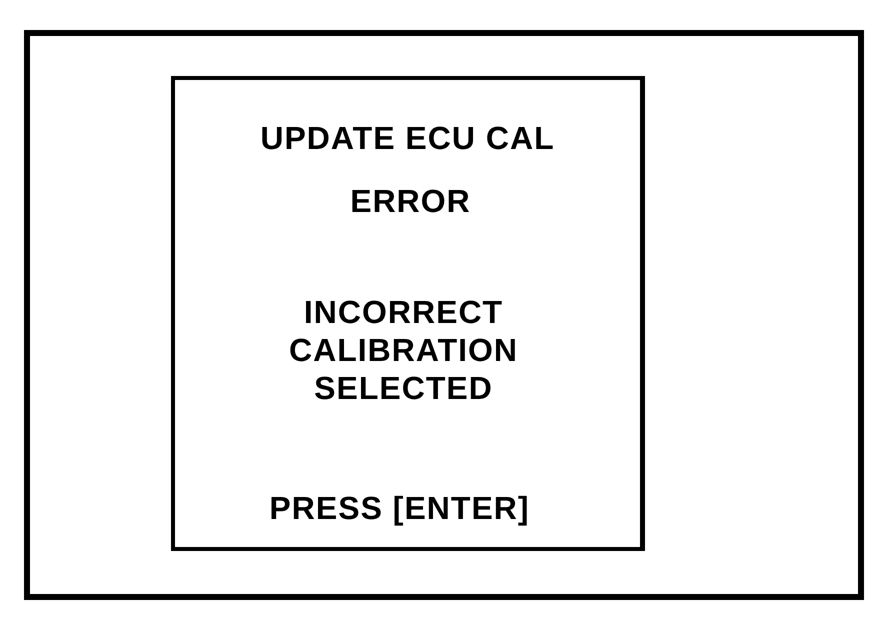  Describe the element at coordinates (399, 508) in the screenshot. I see `enter-prompt: PRESS [ENTER]` at that location.